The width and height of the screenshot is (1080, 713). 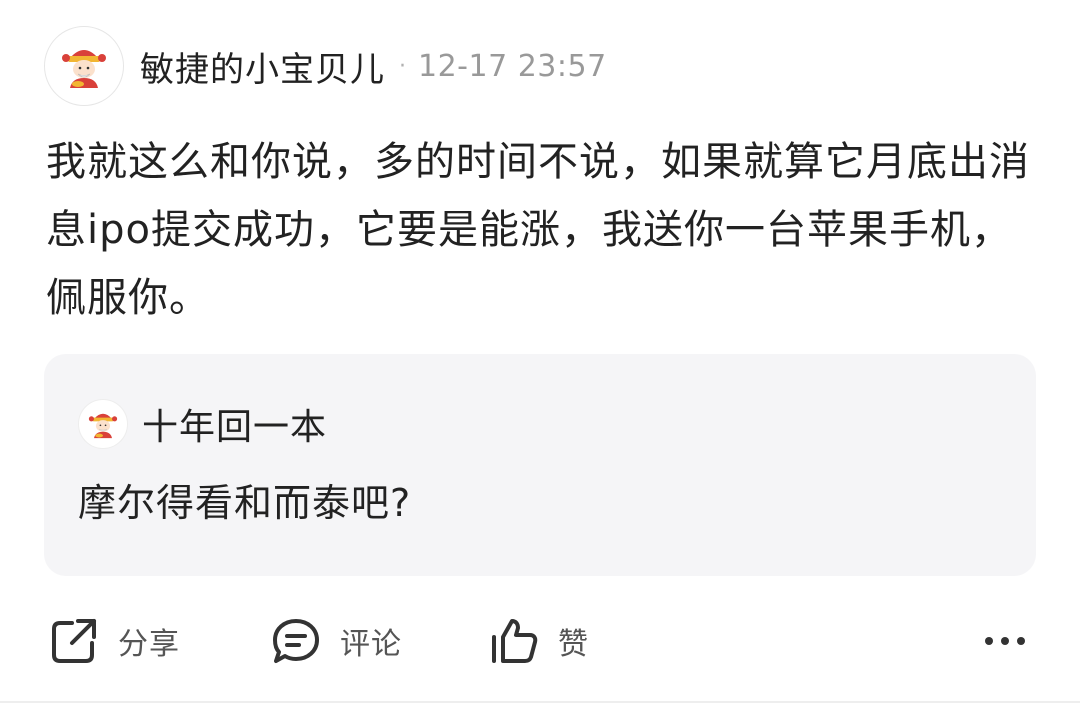 I want to click on comment-icon, so click(x=296, y=641).